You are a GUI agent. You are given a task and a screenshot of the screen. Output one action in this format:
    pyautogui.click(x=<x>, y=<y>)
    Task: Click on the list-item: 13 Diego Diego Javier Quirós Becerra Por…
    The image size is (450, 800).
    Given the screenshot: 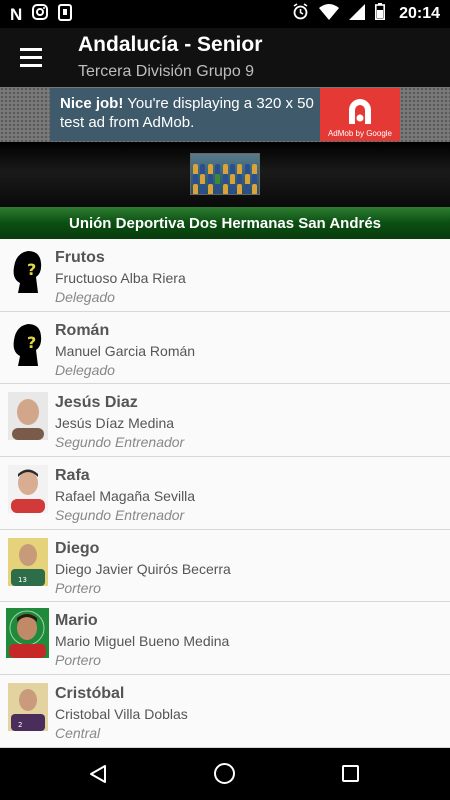 What is the action you would take?
    pyautogui.click(x=225, y=566)
    